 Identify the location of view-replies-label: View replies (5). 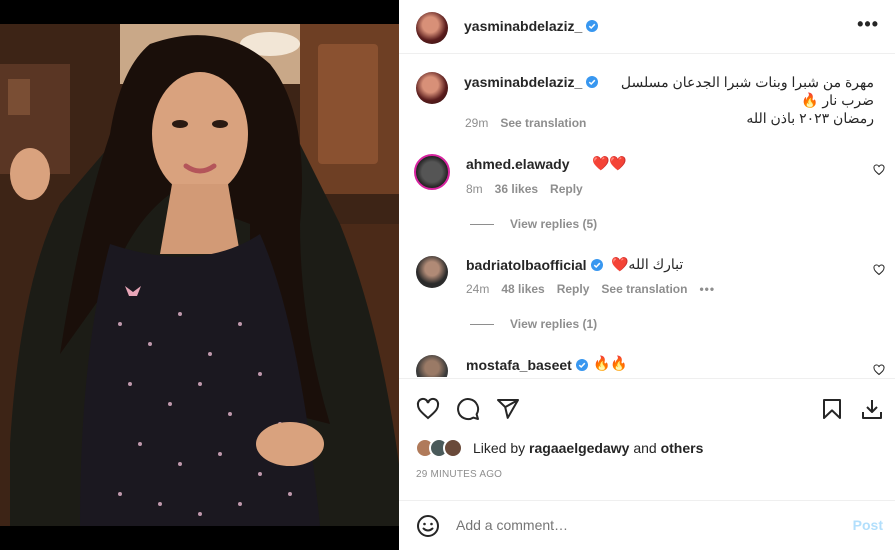
(553, 224).